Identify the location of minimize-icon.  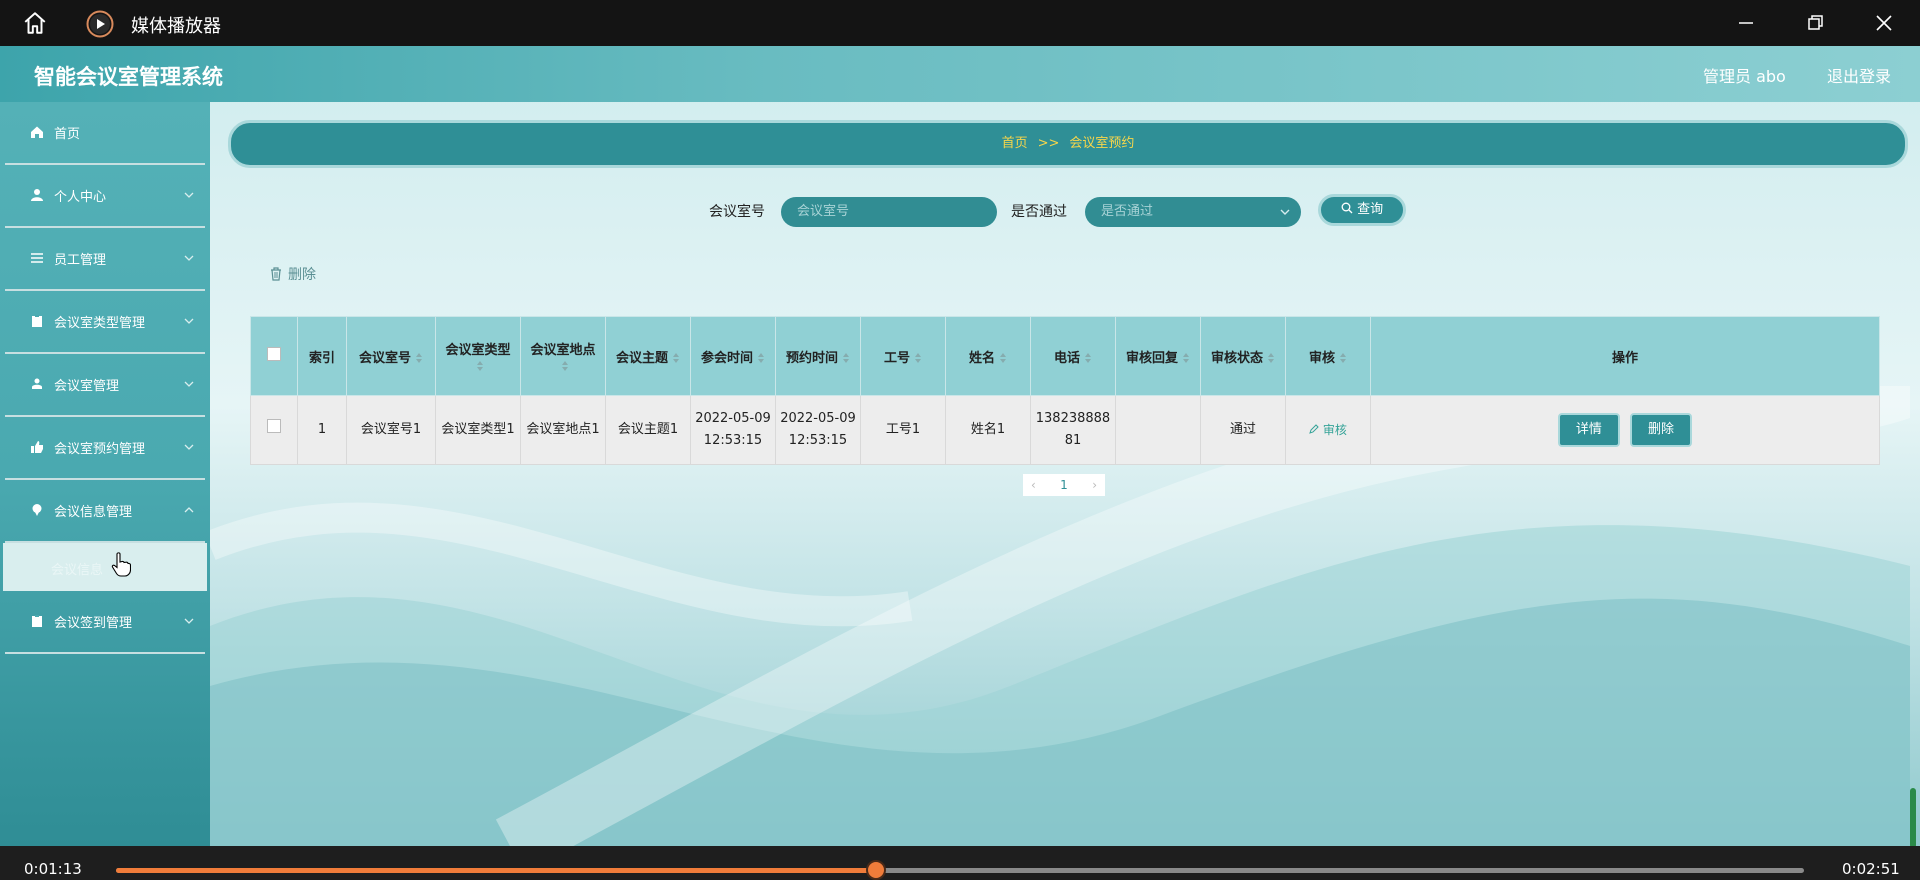
(1746, 23).